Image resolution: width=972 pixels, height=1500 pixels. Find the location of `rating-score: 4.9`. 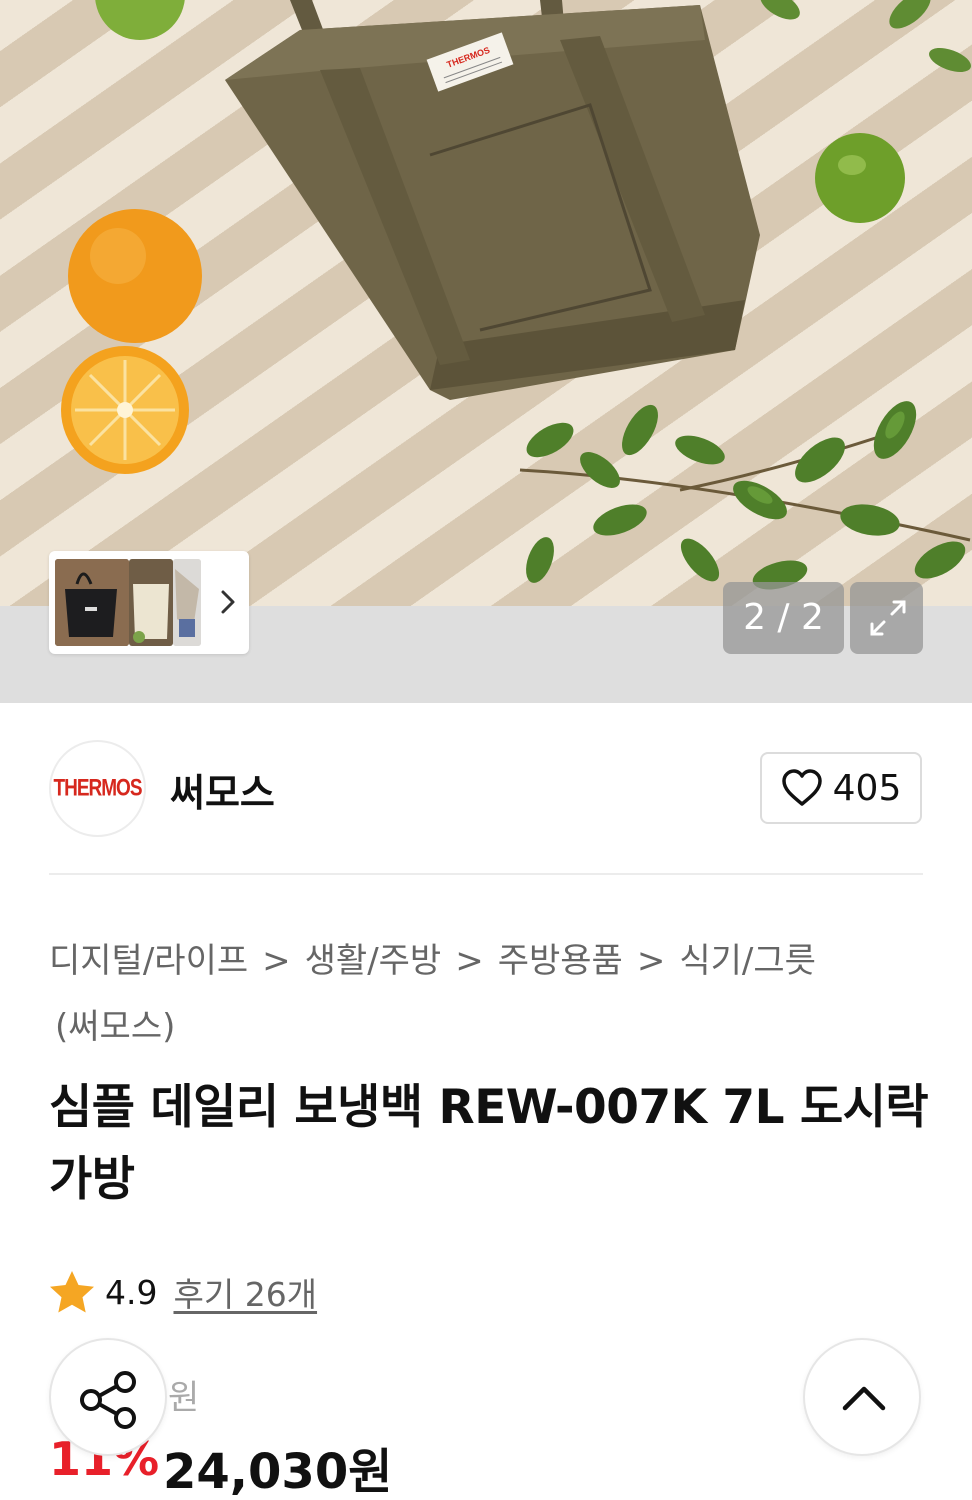

rating-score: 4.9 is located at coordinates (131, 1292).